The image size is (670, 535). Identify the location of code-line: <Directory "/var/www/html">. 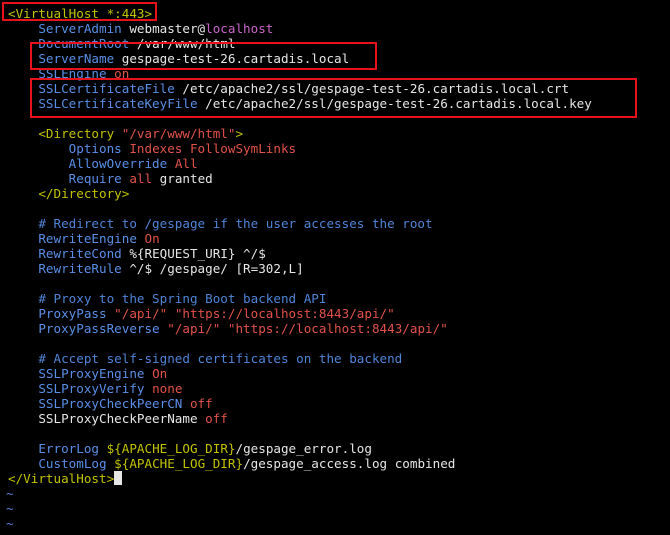
(125, 133).